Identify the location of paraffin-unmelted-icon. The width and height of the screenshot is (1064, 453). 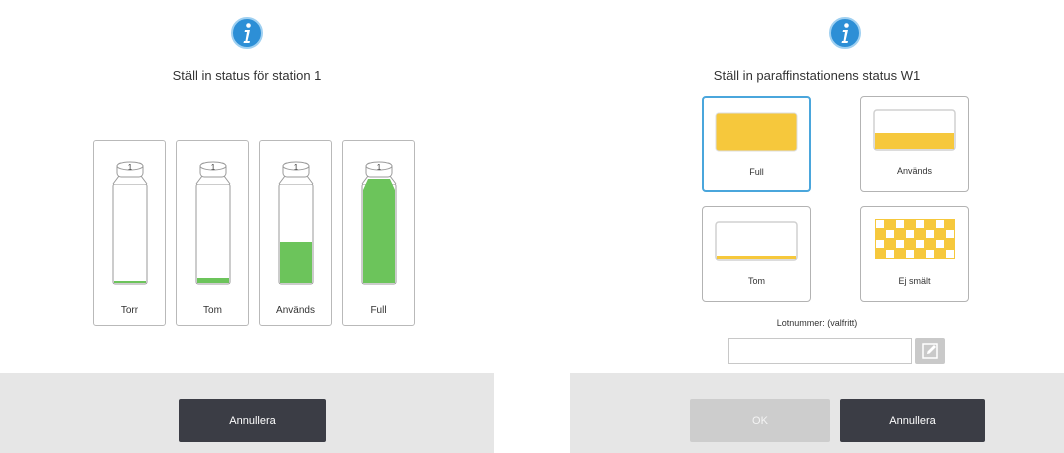
(915, 239).